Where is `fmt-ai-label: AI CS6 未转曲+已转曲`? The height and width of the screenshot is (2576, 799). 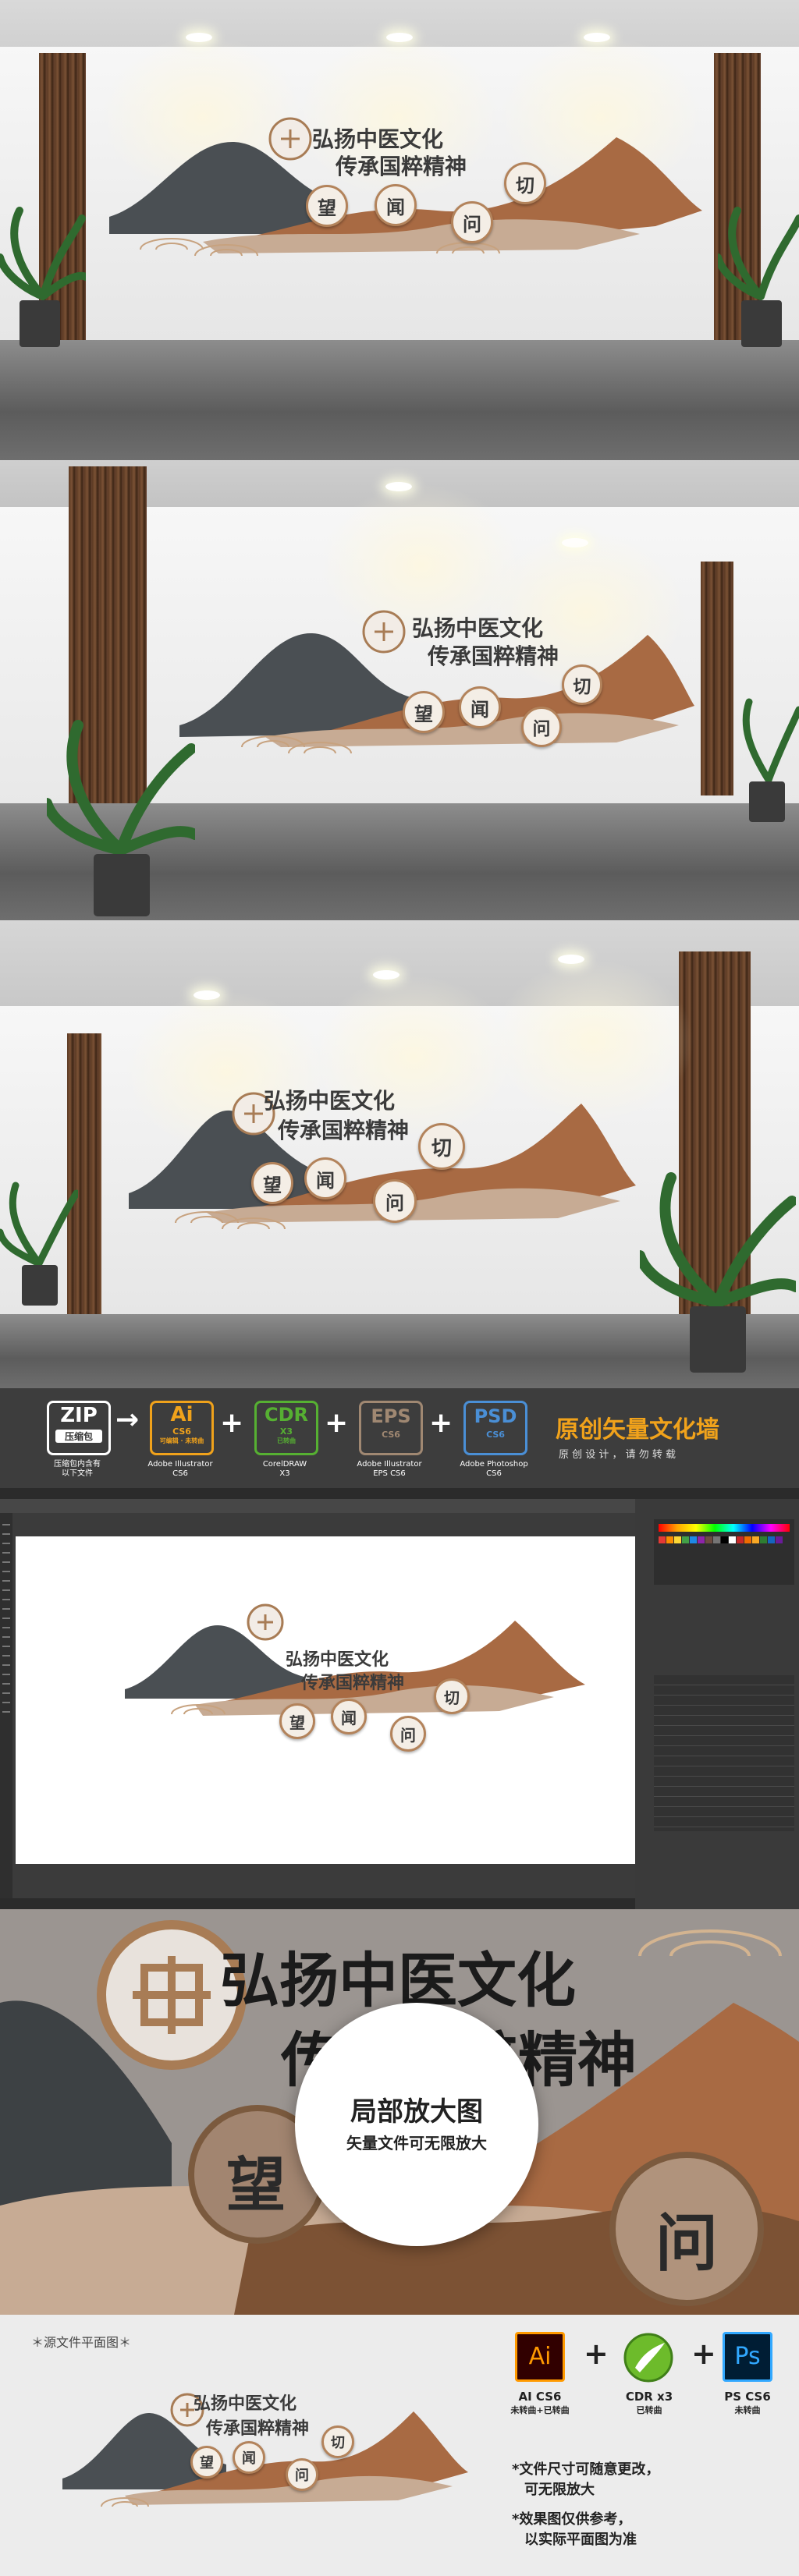
fmt-ai-label: AI CS6 未转曲+已转曲 is located at coordinates (540, 2402).